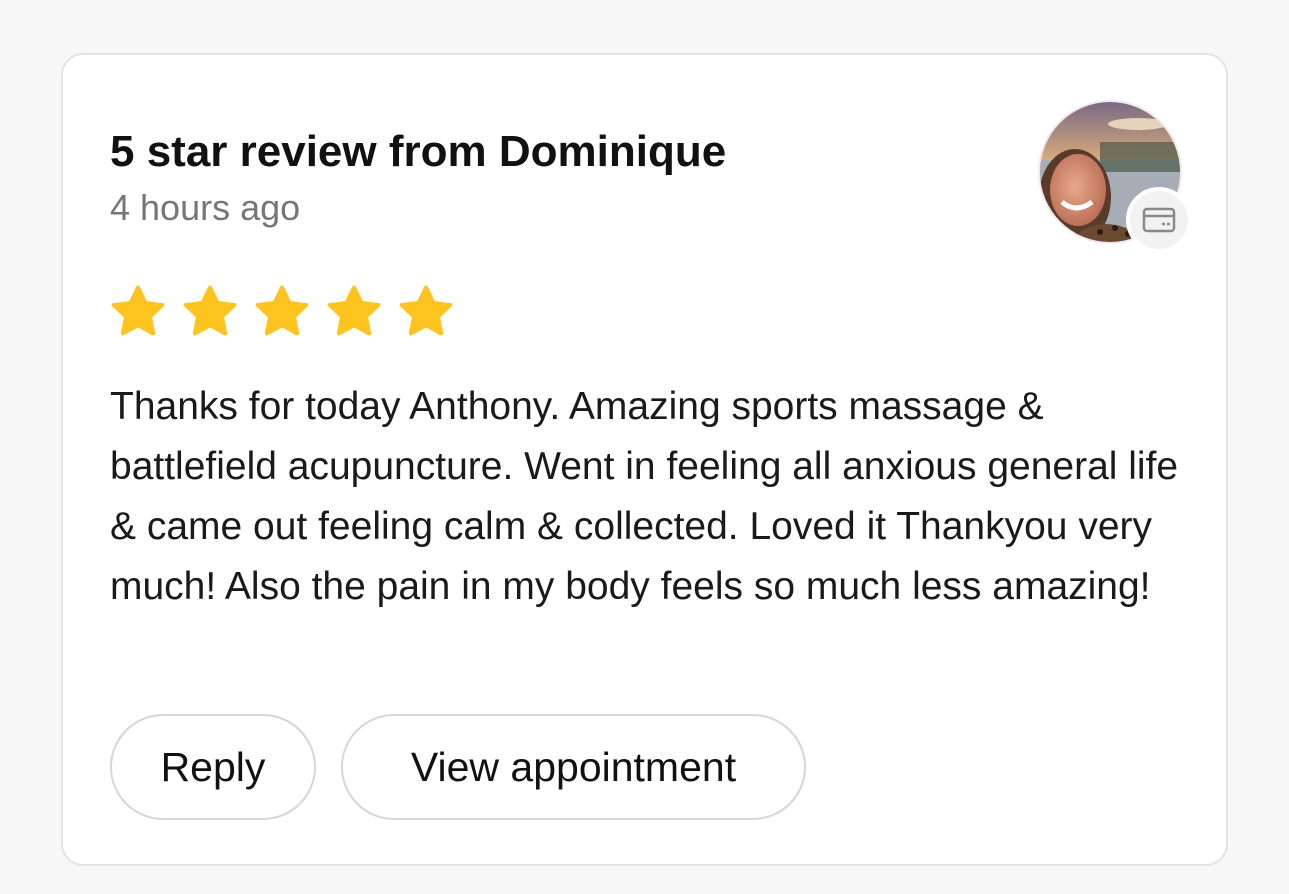 This screenshot has width=1289, height=894. I want to click on card-icon, so click(1159, 220).